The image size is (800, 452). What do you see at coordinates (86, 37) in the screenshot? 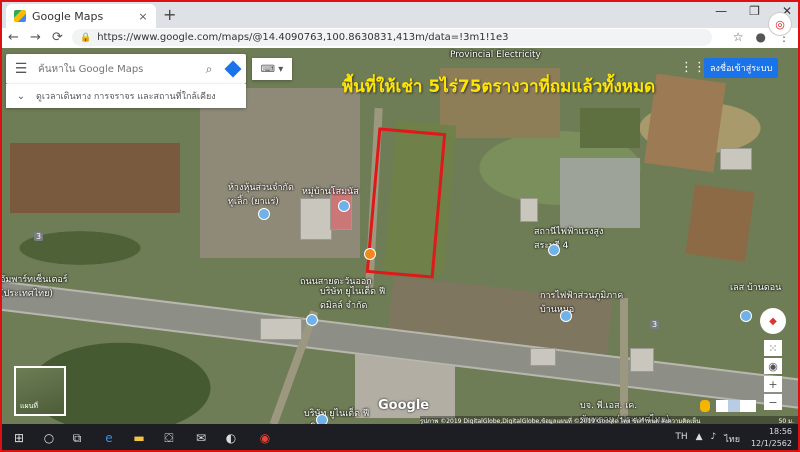
I see `lock-icon: 🔒` at bounding box center [86, 37].